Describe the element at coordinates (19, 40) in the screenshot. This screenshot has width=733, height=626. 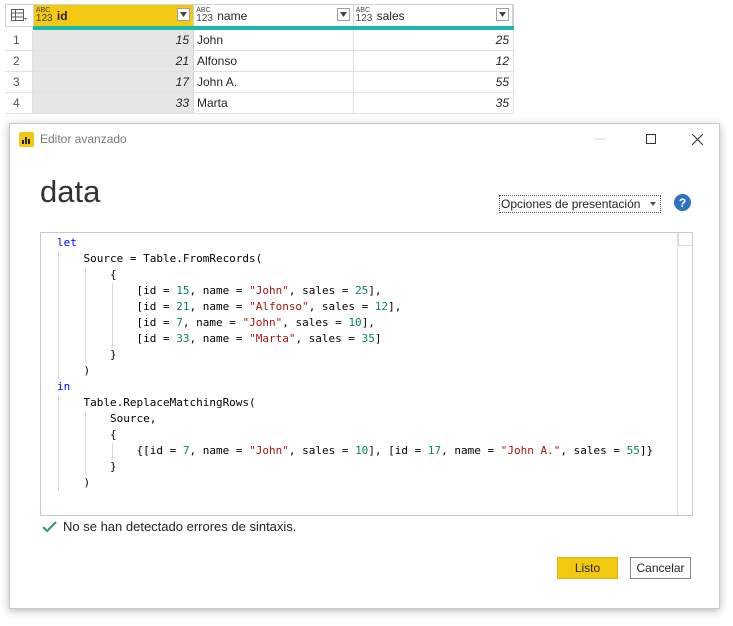
I see `row-number: 1` at that location.